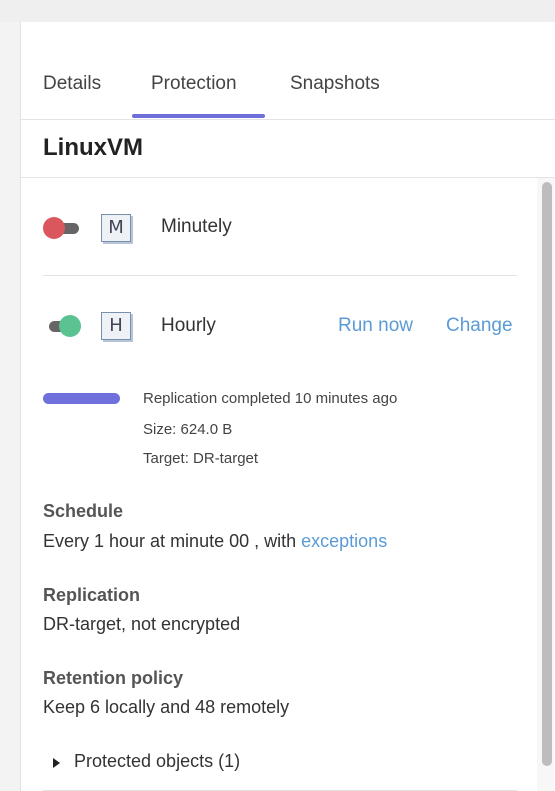 The width and height of the screenshot is (555, 791). What do you see at coordinates (83, 511) in the screenshot?
I see `schedule-heading: Schedule` at bounding box center [83, 511].